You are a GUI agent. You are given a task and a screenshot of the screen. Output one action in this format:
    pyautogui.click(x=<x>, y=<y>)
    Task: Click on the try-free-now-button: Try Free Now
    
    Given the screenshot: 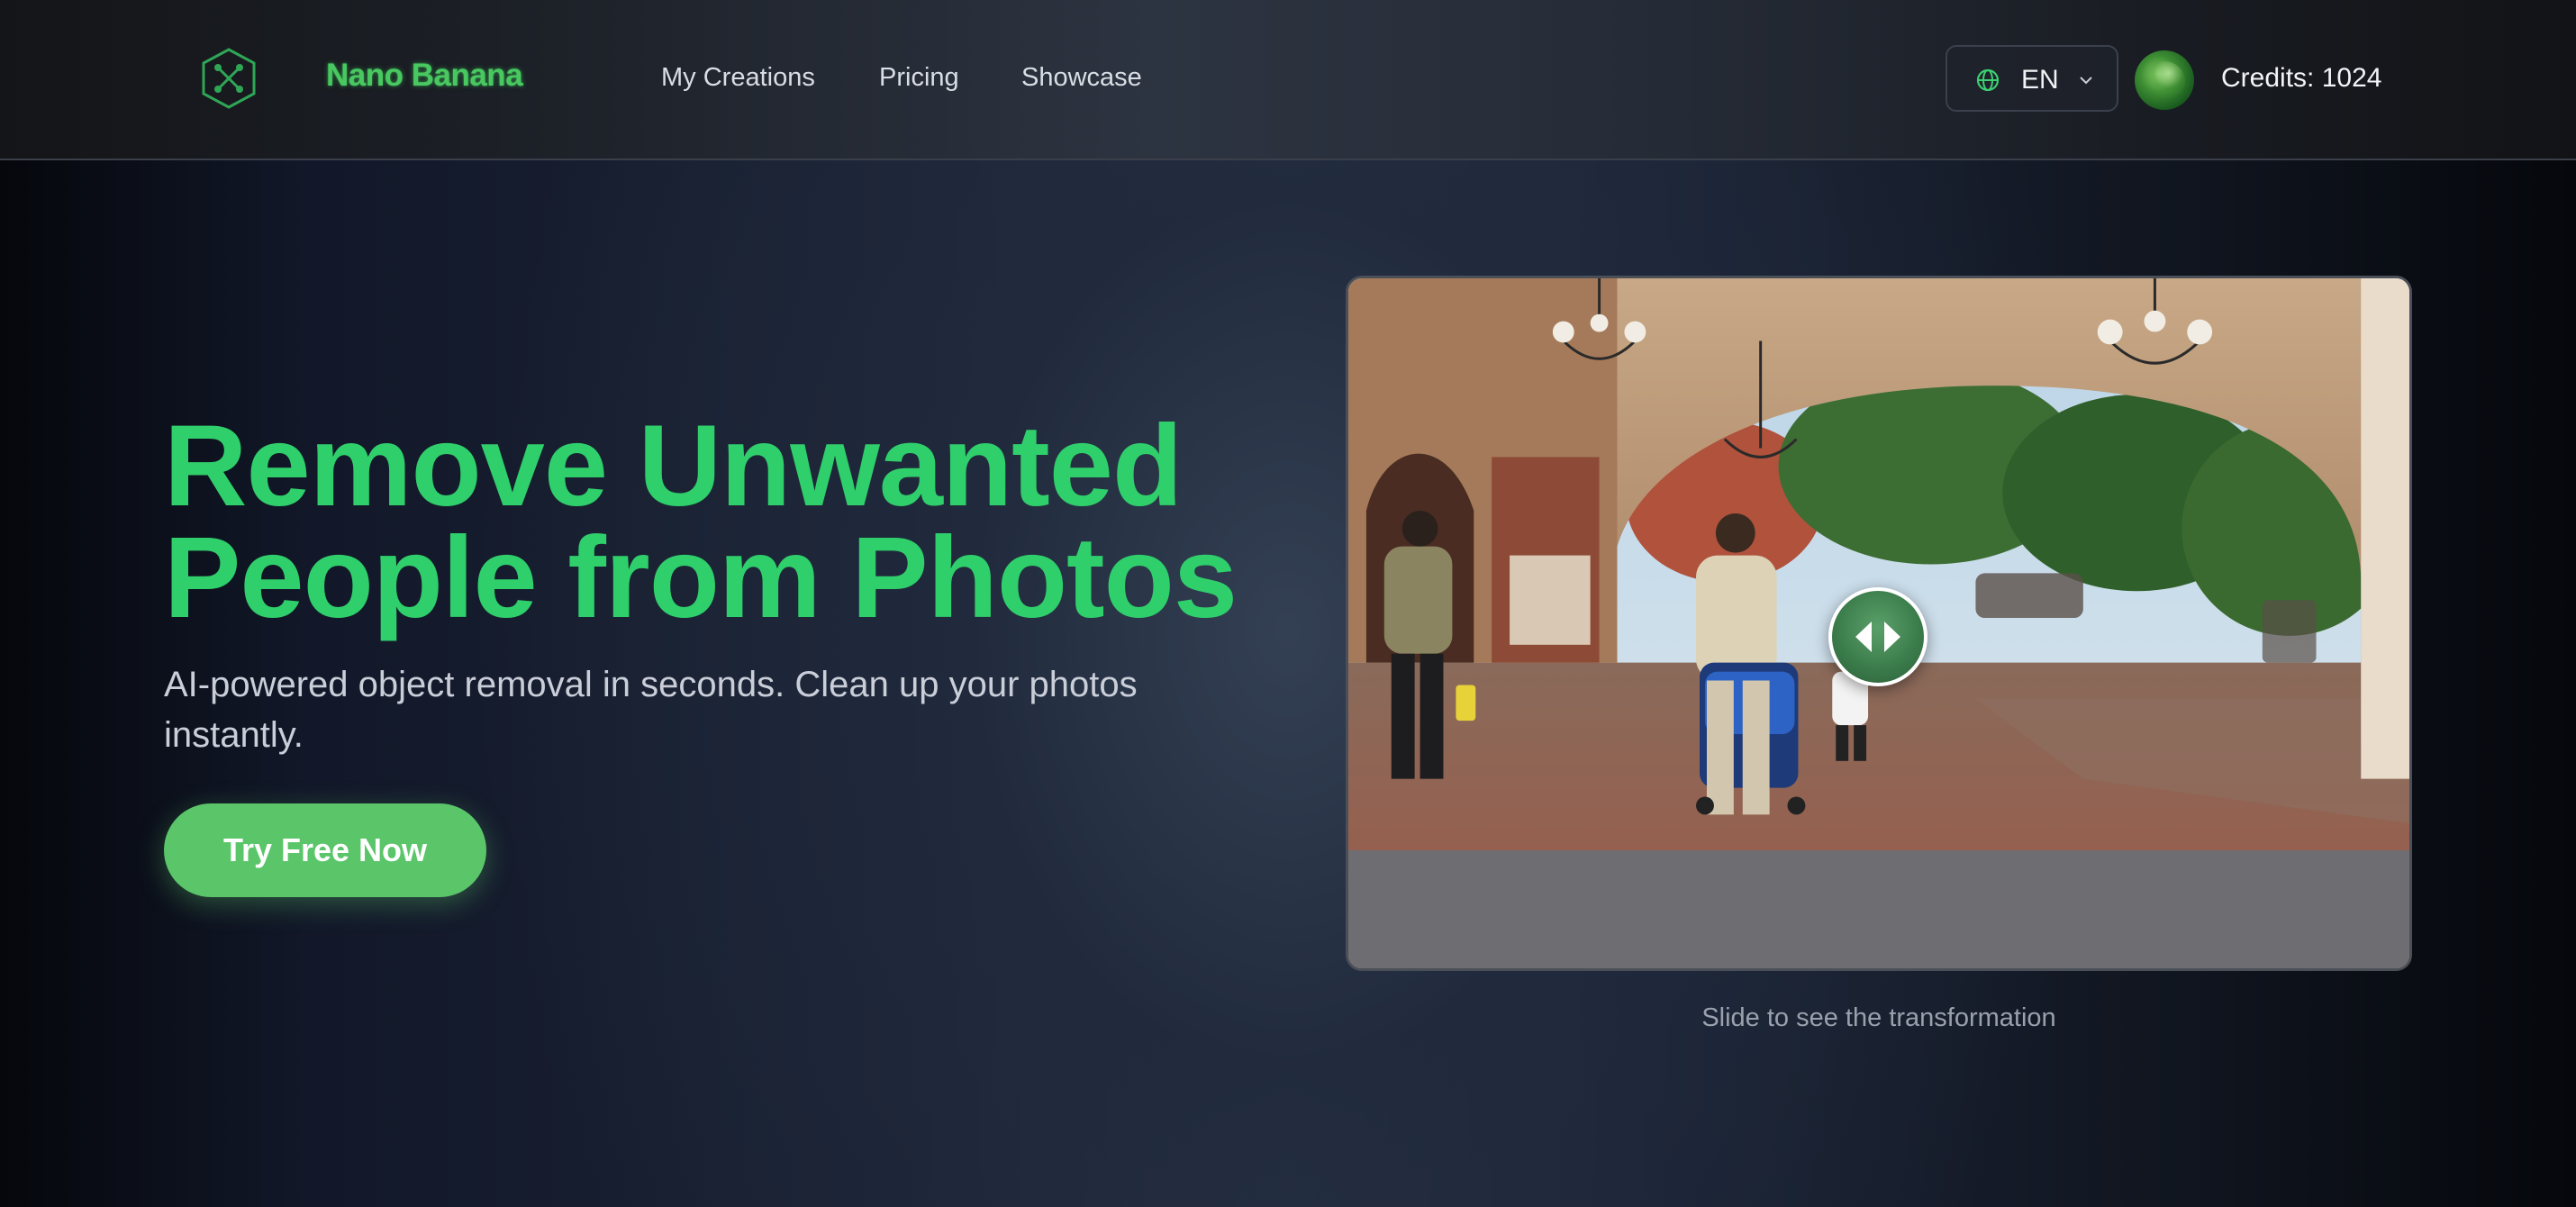 What is the action you would take?
    pyautogui.click(x=325, y=850)
    